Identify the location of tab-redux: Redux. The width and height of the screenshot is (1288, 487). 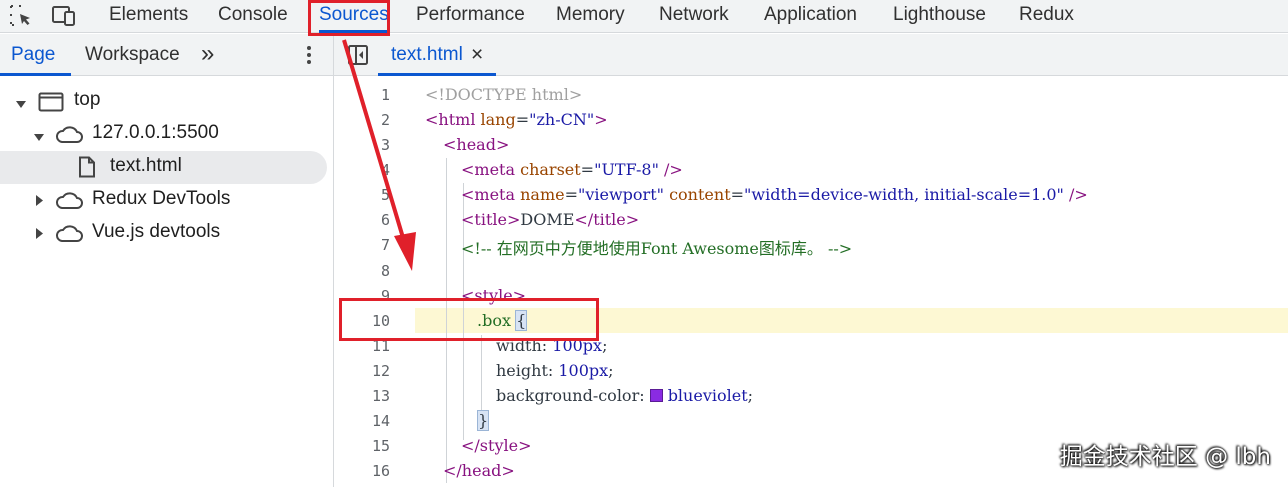
(1046, 16).